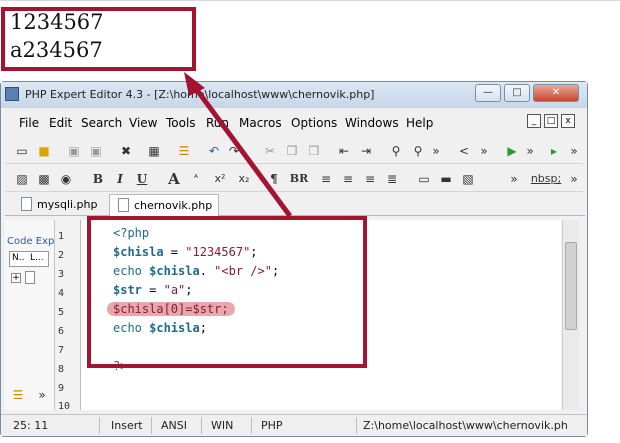 This screenshot has width=620, height=443. What do you see at coordinates (242, 151) in the screenshot?
I see `arrow-shaft` at bounding box center [242, 151].